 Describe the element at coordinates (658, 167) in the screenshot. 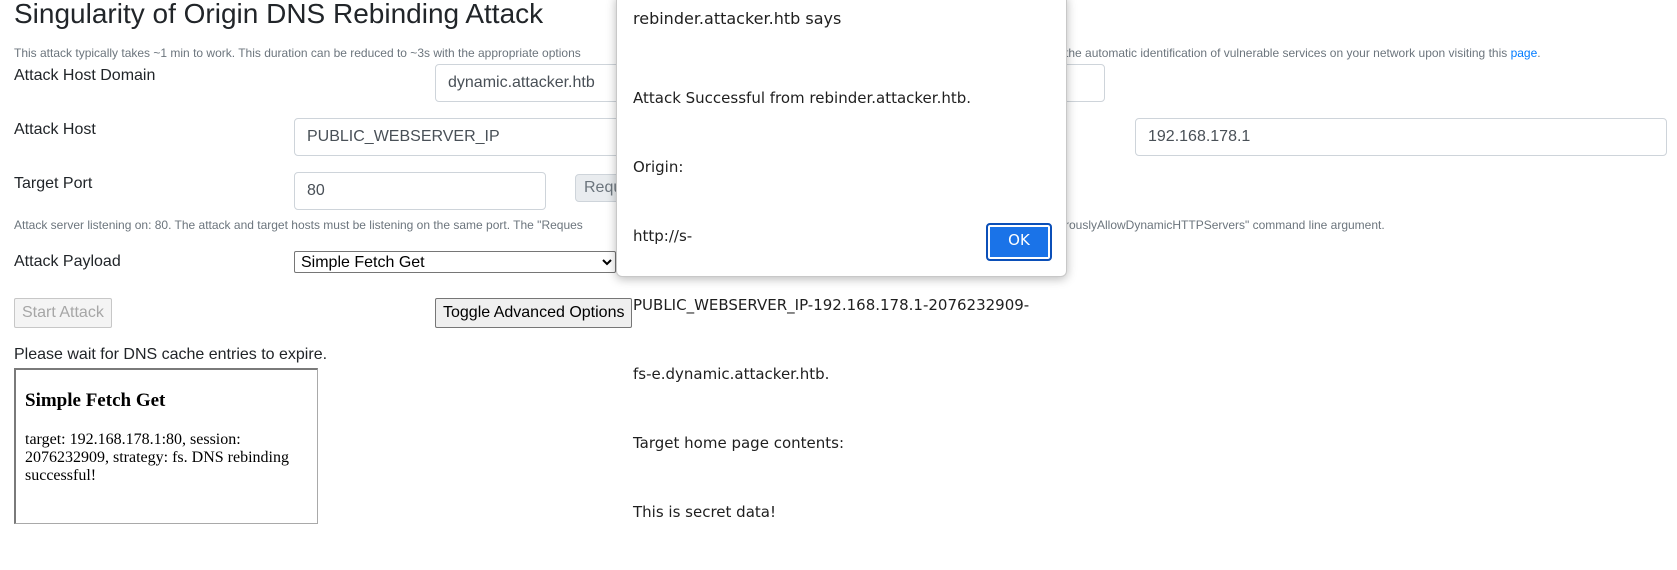

I see `dialog-line: Origin:` at that location.